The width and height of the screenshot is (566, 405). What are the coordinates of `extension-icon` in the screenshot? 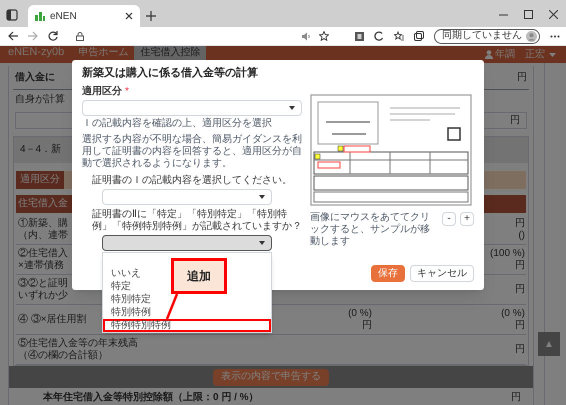 It's located at (359, 36).